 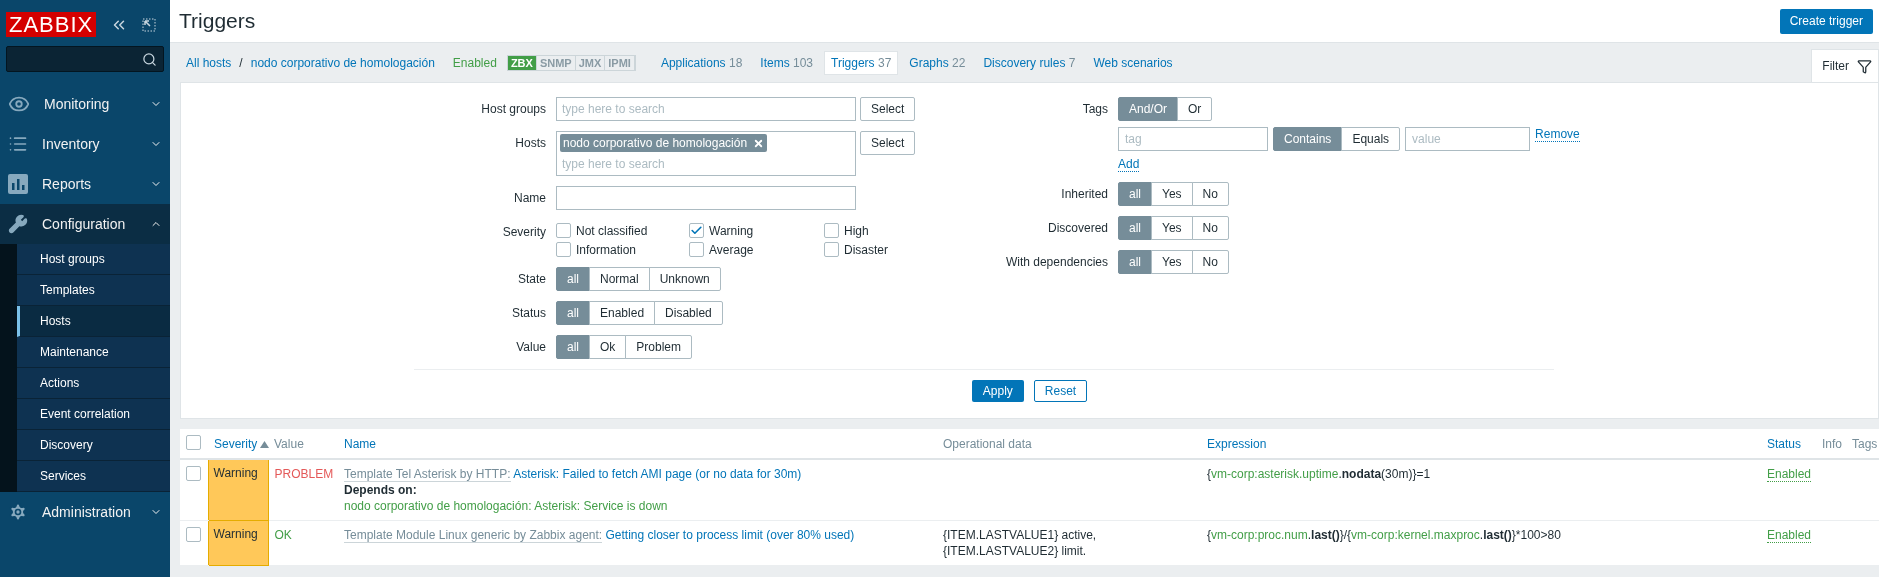 I want to click on submenu-item: Discovery, so click(x=93, y=445).